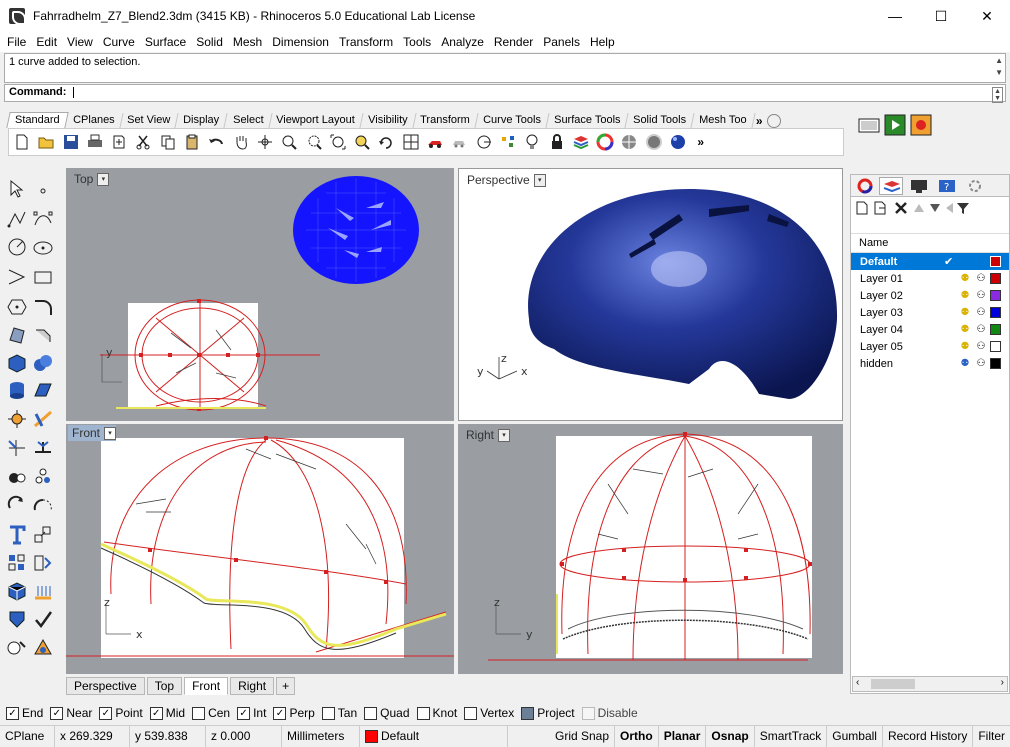  Describe the element at coordinates (17, 363) in the screenshot. I see `box-solid-icon` at that location.